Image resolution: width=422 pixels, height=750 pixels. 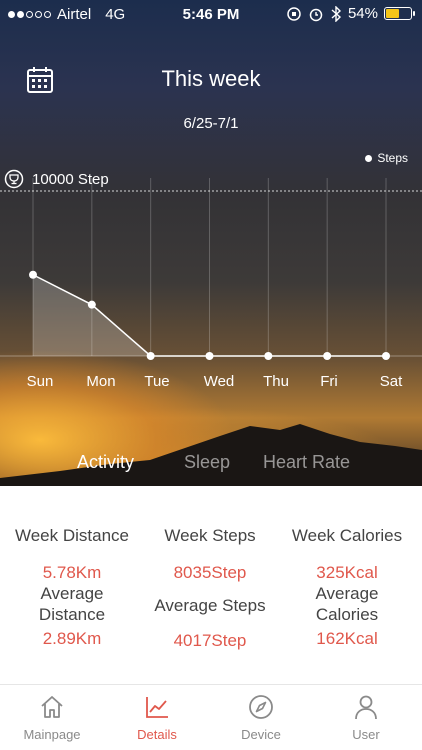 What do you see at coordinates (70, 179) in the screenshot?
I see `goal-label: 10000 Step` at bounding box center [70, 179].